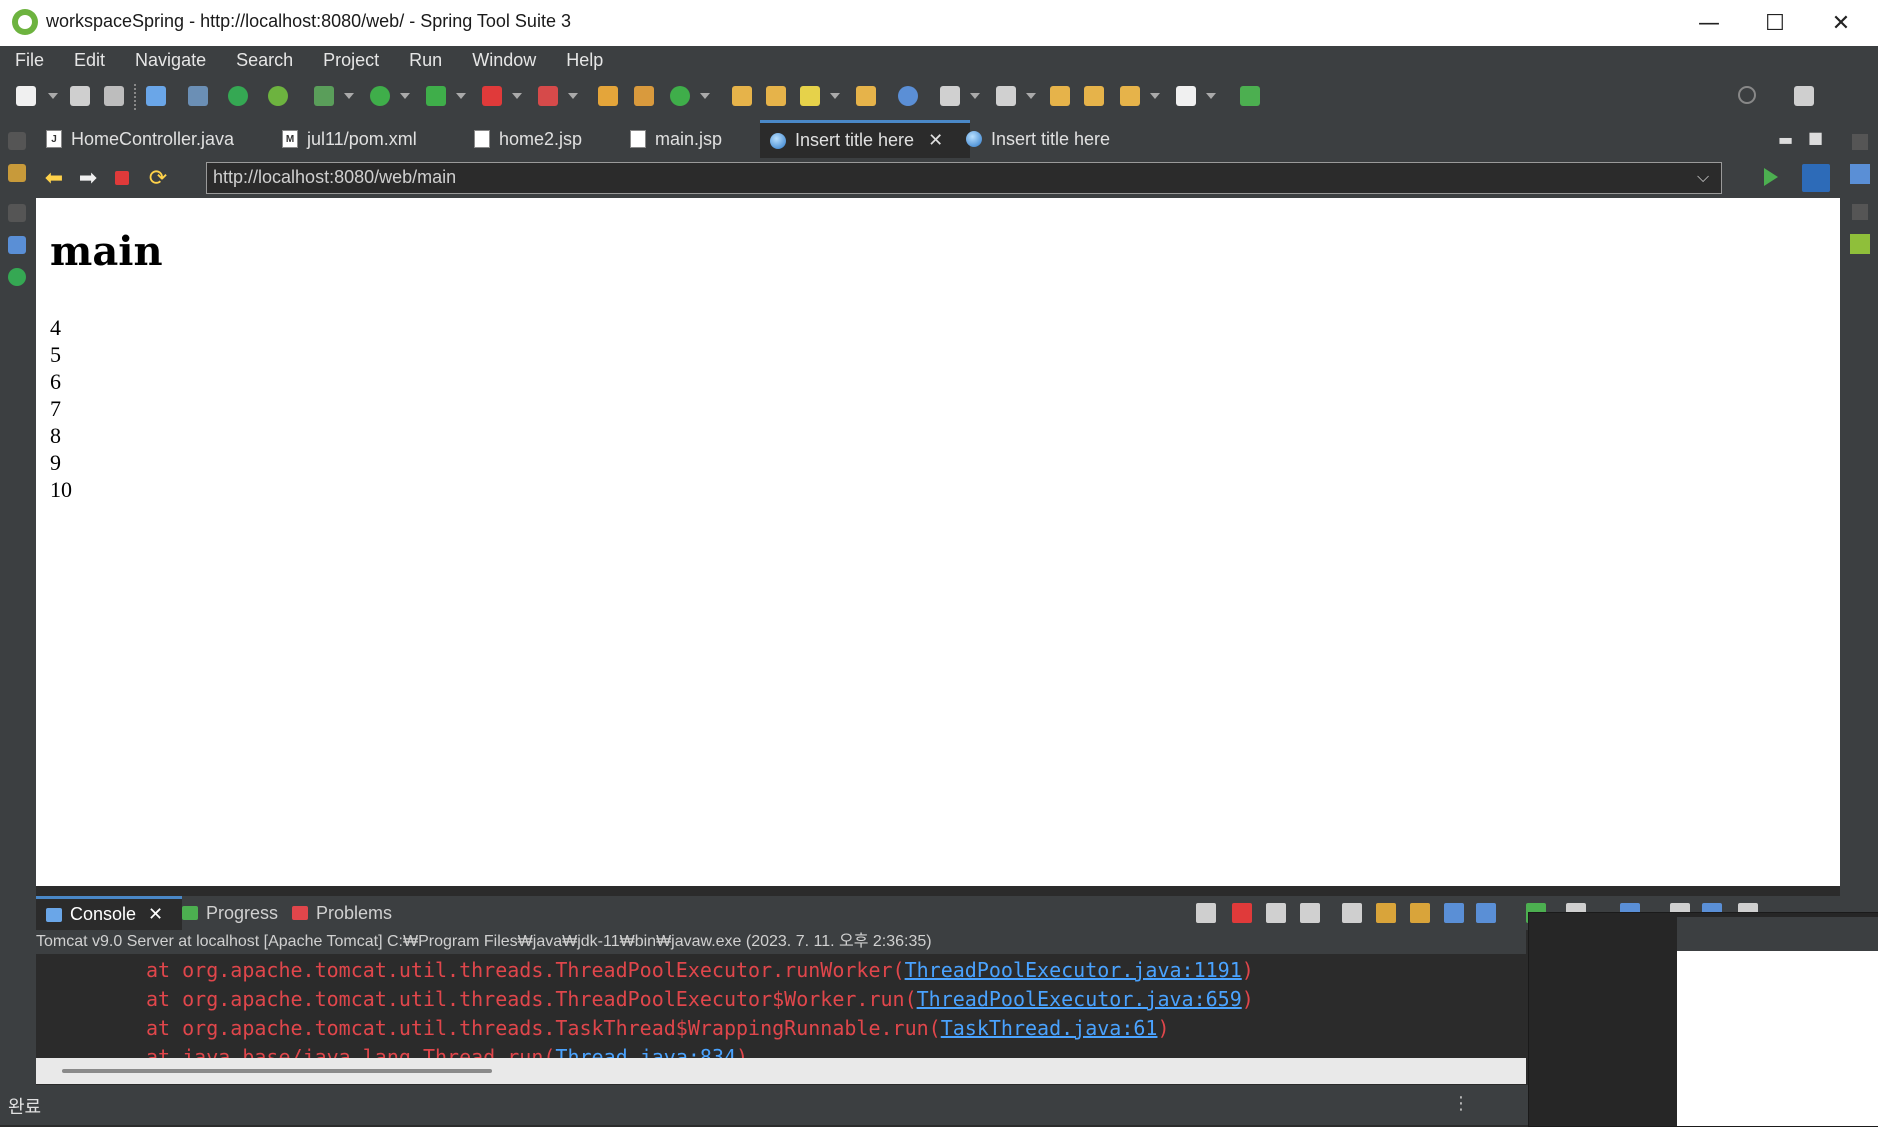 The image size is (1878, 1127). I want to click on save-all-icon, so click(114, 96).